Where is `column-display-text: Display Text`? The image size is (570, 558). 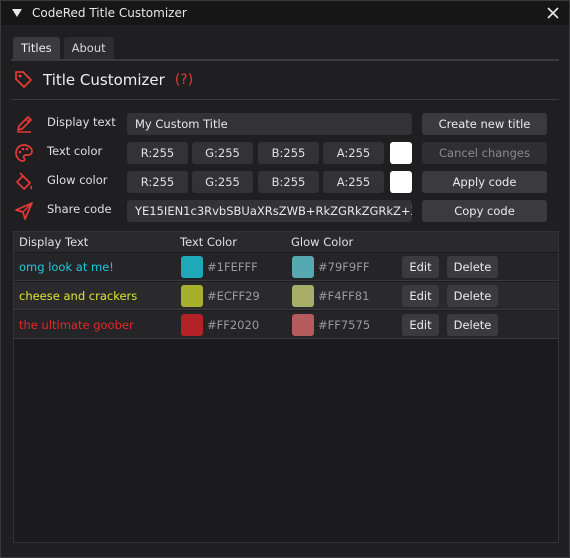
column-display-text: Display Text is located at coordinates (54, 242).